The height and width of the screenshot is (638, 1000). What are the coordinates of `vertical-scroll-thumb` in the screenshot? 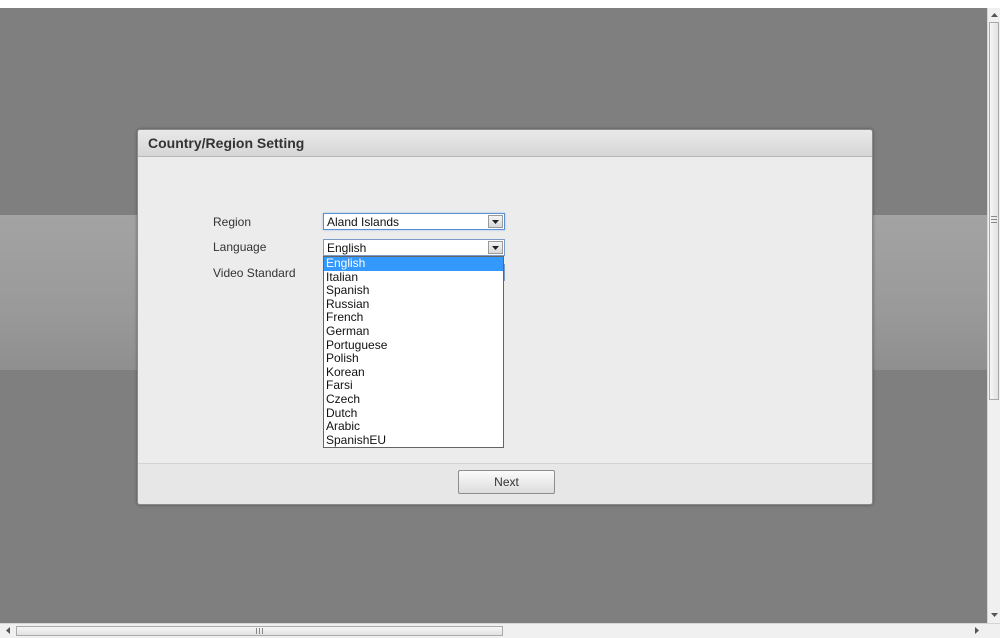 It's located at (994, 211).